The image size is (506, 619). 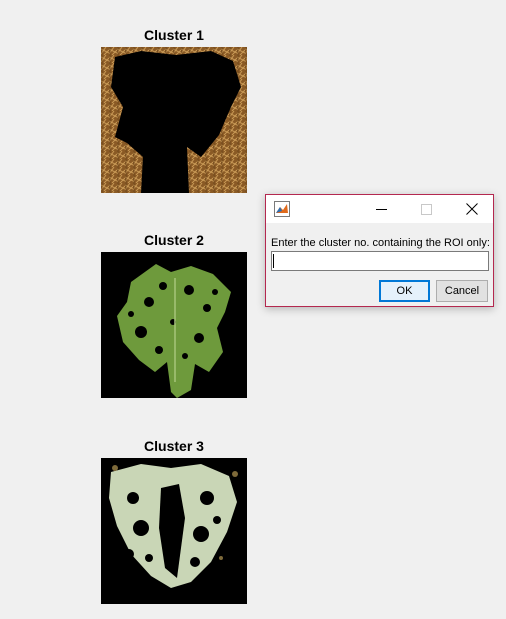 What do you see at coordinates (174, 446) in the screenshot?
I see `cluster-3-title: Cluster 3` at bounding box center [174, 446].